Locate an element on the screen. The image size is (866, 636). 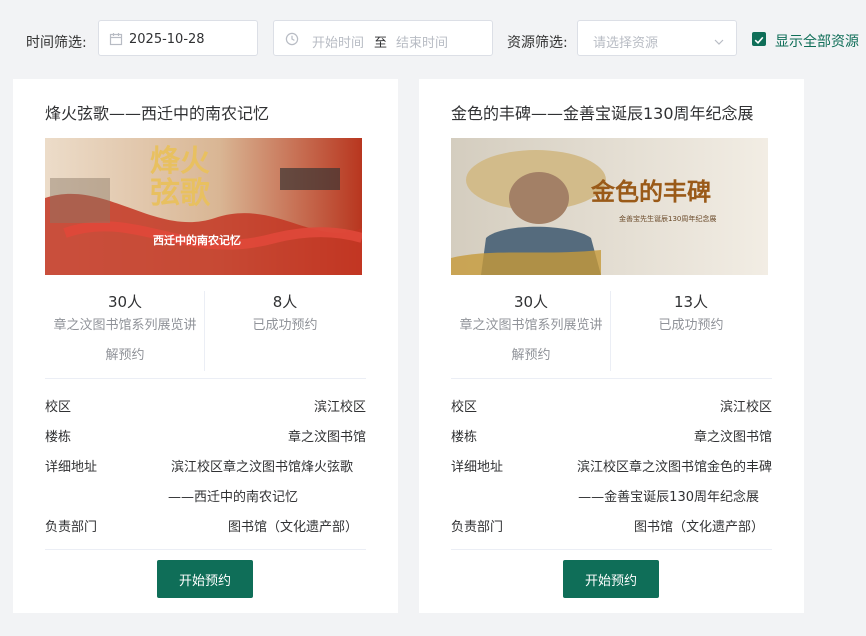
address-value-line2: ——西迁中的南农记忆 is located at coordinates (232, 497).